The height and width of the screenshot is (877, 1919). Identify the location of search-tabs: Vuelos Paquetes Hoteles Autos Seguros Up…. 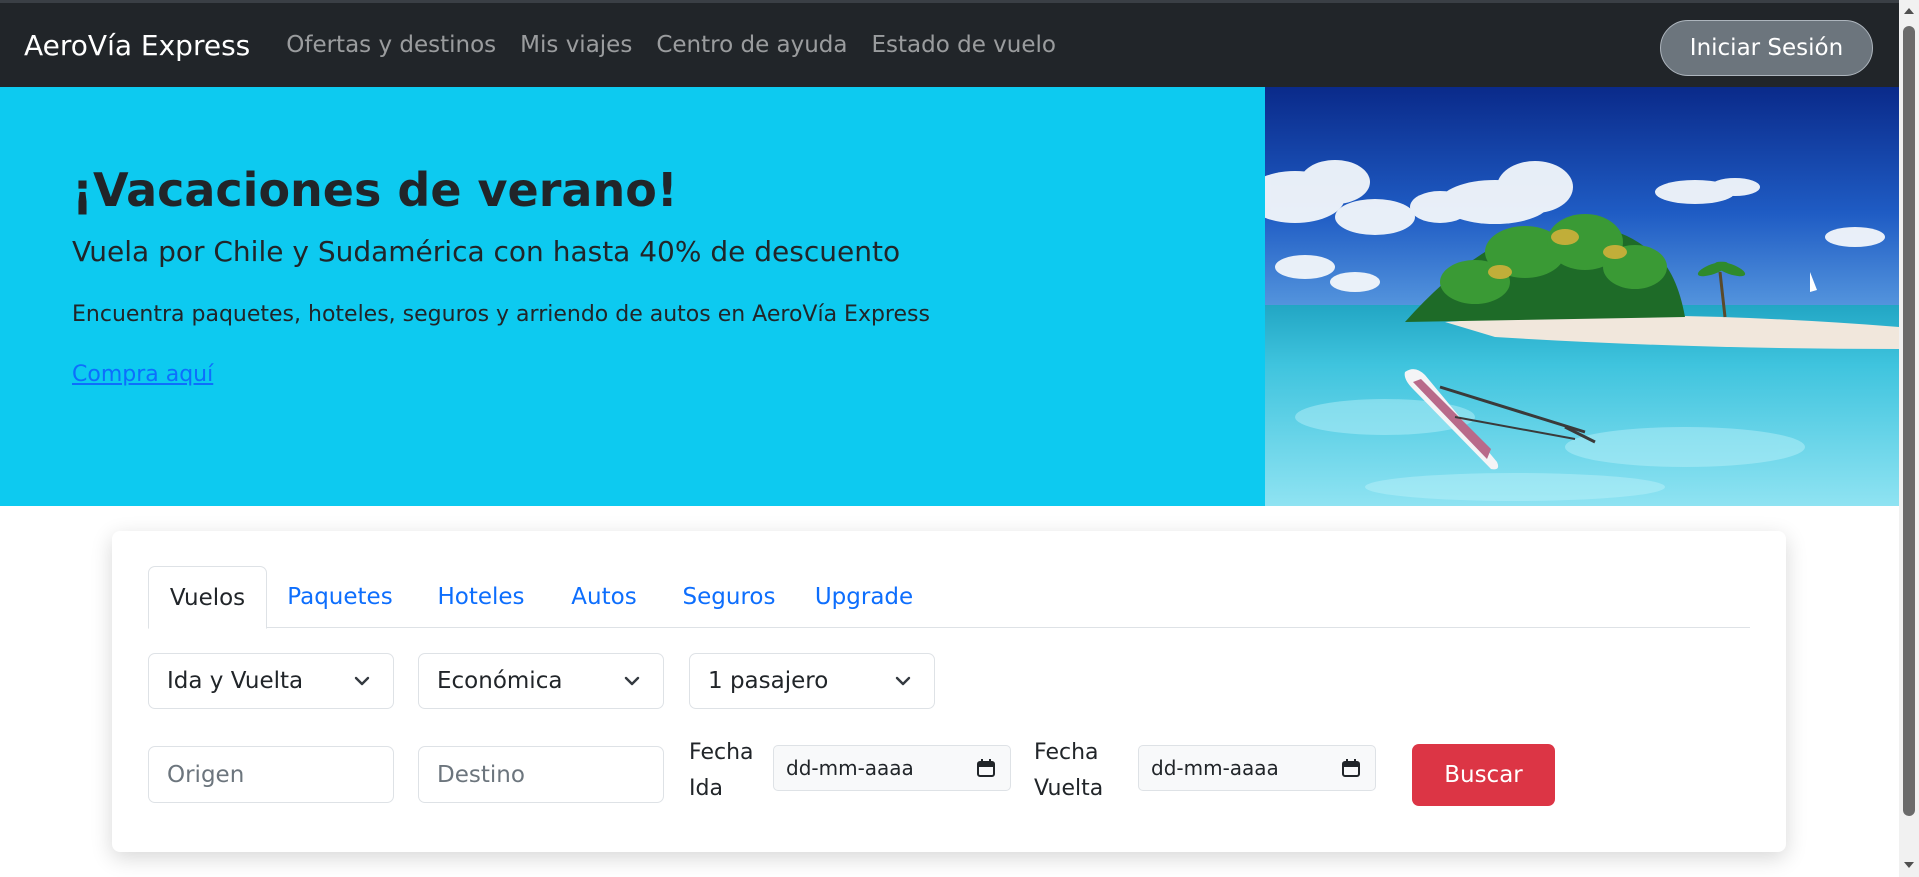
(949, 597).